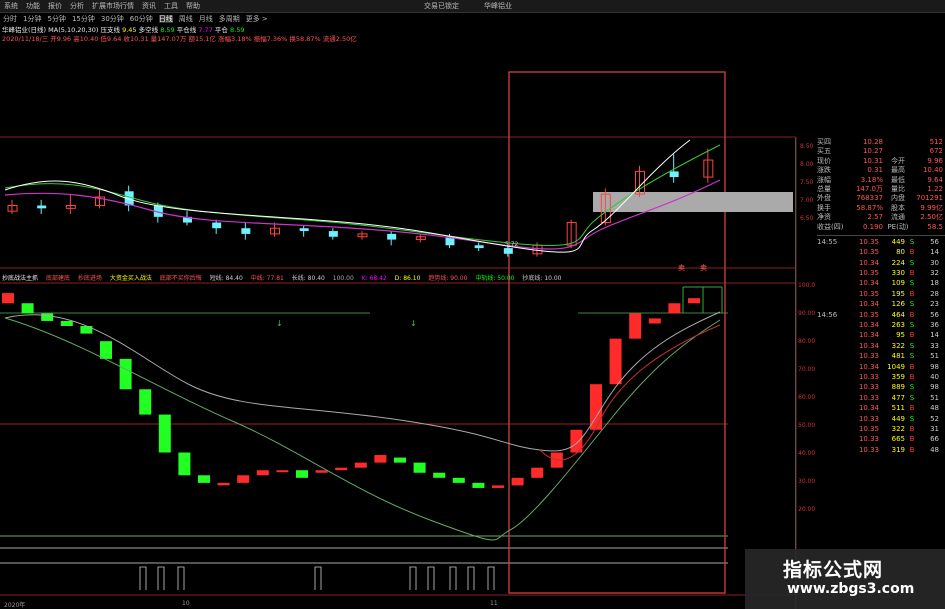  Describe the element at coordinates (881, 316) in the screenshot. I see `tick-row: 14:56 10.35 464 B 56` at that location.